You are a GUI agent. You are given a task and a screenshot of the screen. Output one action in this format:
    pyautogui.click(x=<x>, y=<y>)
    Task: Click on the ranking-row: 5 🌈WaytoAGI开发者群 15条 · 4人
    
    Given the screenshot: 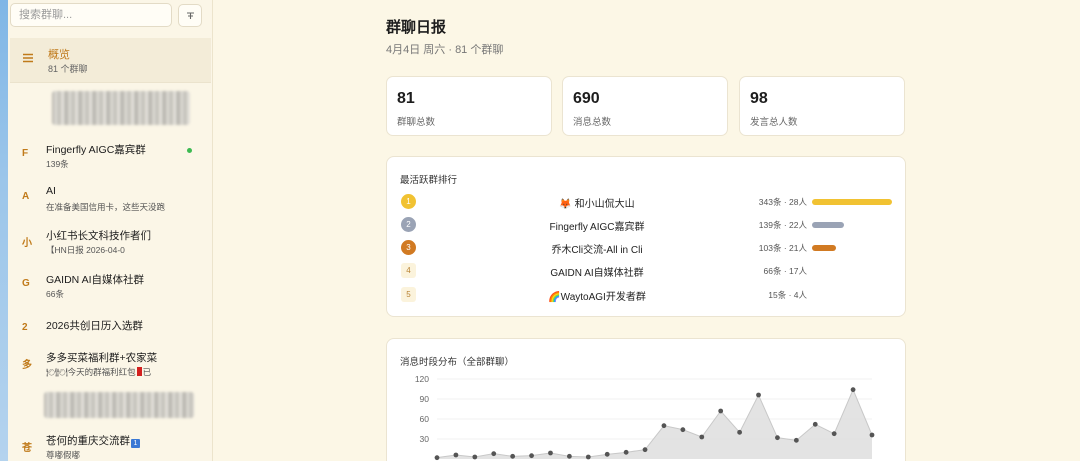 What is the action you would take?
    pyautogui.click(x=647, y=295)
    